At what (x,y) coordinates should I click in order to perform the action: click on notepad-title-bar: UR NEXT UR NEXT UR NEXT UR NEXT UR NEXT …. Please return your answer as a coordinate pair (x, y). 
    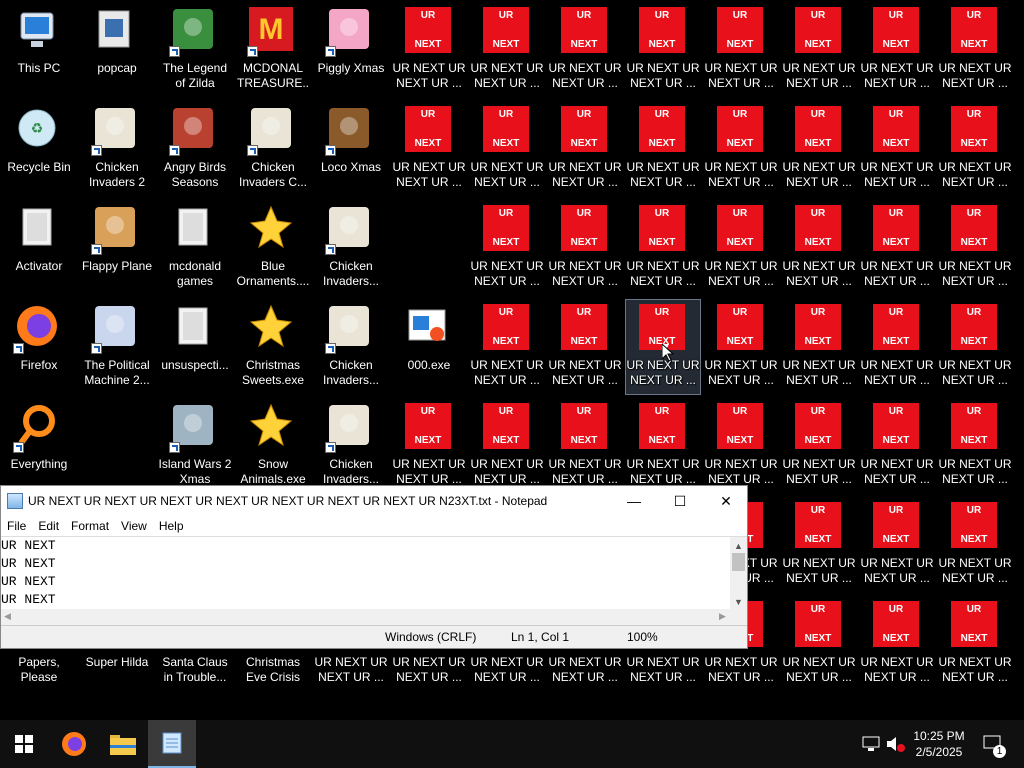
    Looking at the image, I should click on (374, 501).